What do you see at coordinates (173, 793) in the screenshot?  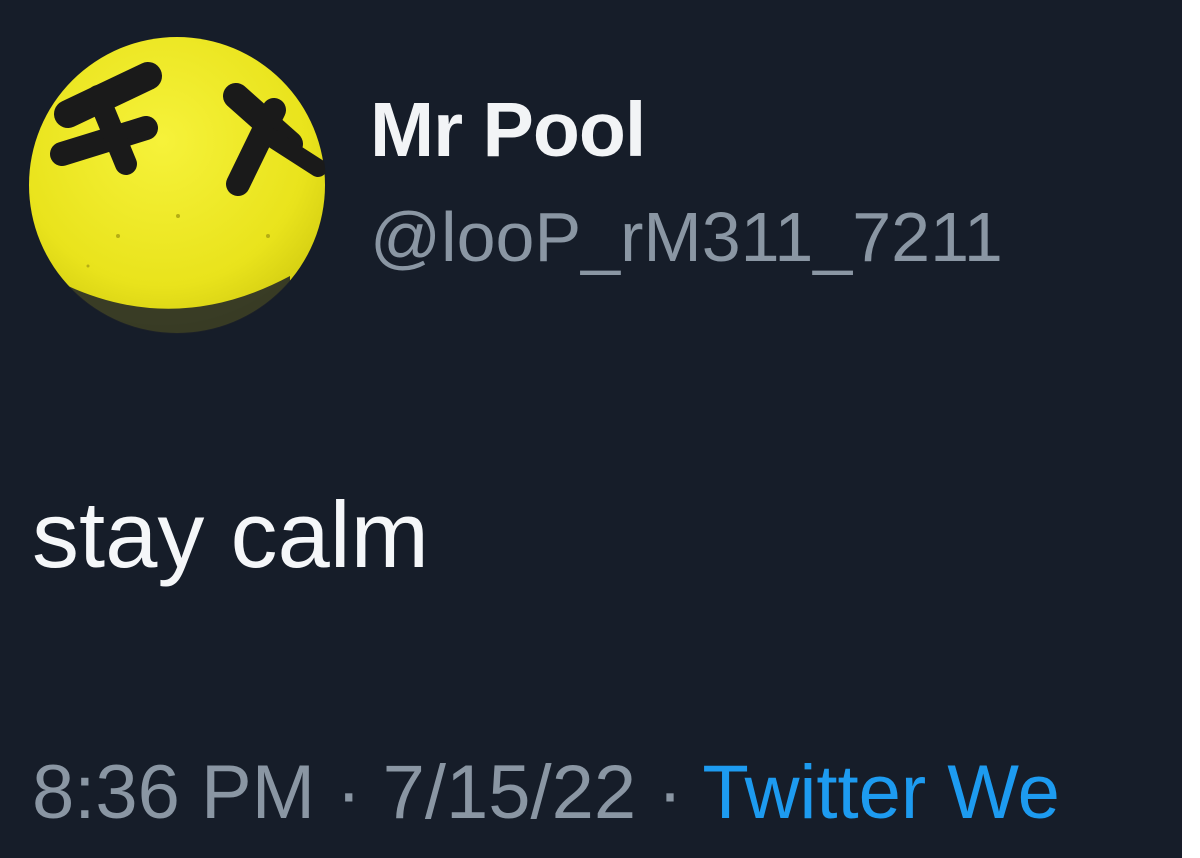 I see `tweet-time: 8:36 PM` at bounding box center [173, 793].